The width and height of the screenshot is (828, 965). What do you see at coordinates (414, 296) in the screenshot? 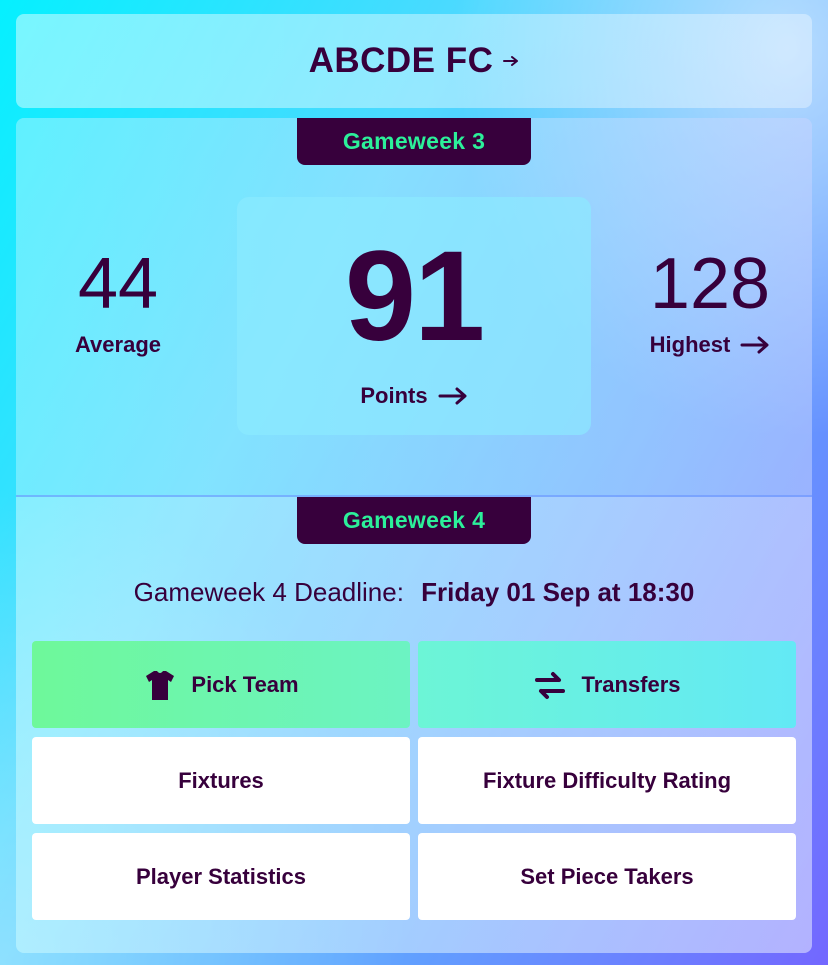
I see `points-value: 91` at bounding box center [414, 296].